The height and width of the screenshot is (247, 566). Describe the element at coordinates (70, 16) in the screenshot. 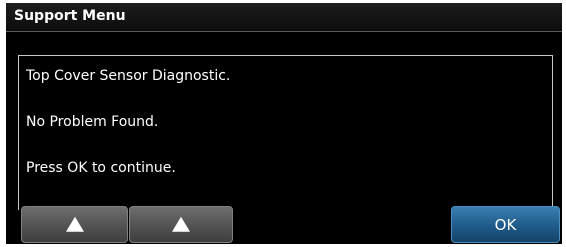

I see `window-title: Support Menu` at that location.